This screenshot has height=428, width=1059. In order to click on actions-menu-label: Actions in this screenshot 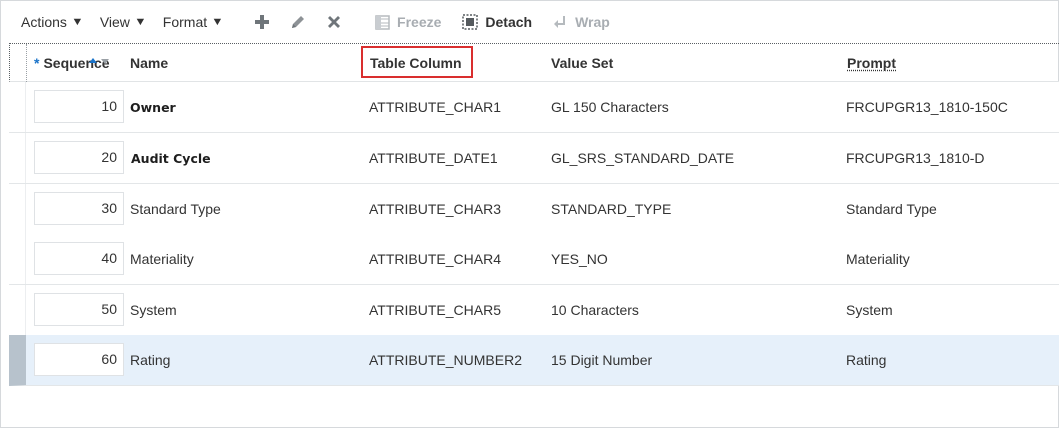, I will do `click(44, 22)`.